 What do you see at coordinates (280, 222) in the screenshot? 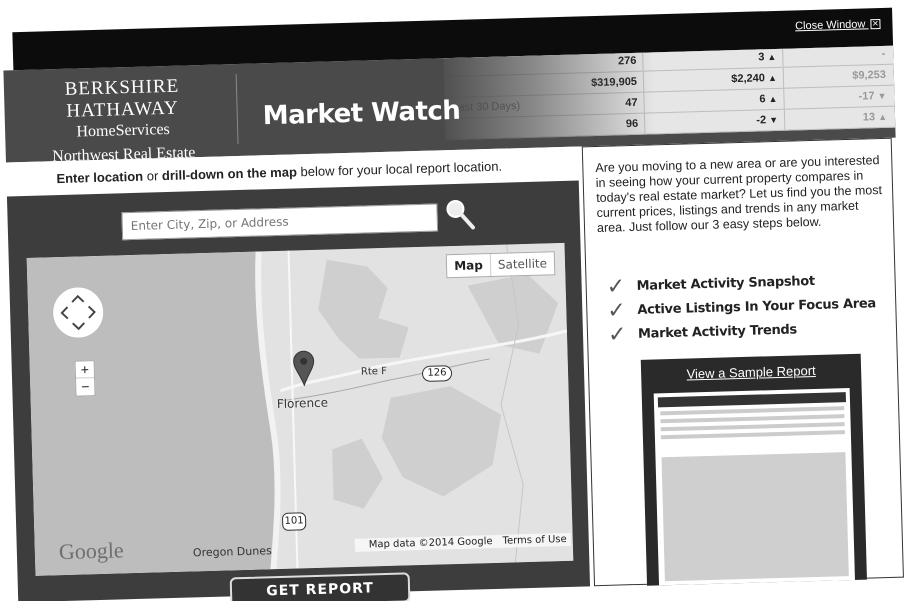
I see `search-input` at bounding box center [280, 222].